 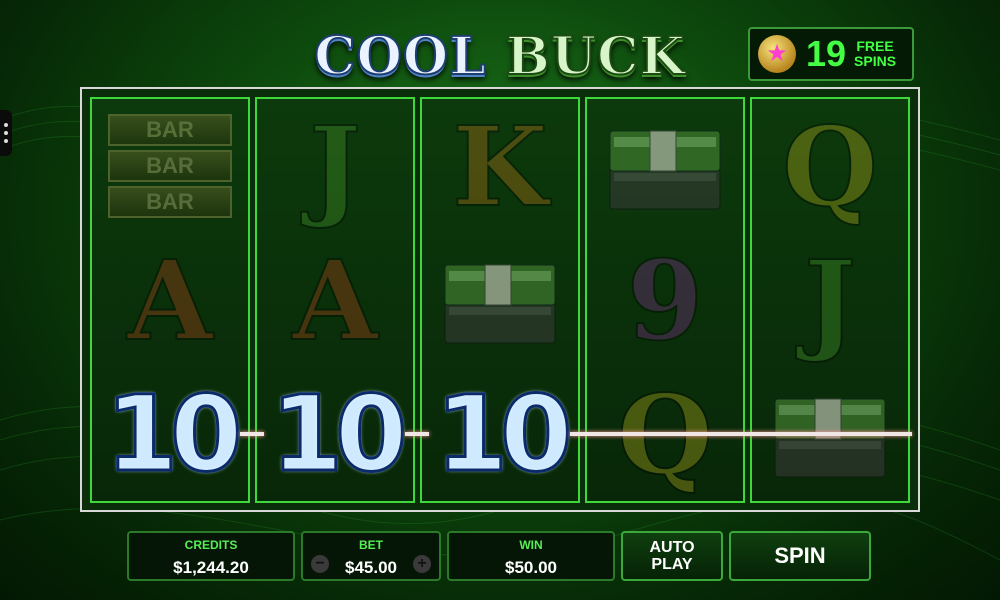 What do you see at coordinates (672, 564) in the screenshot?
I see `autoplay-label-line2: PLAY` at bounding box center [672, 564].